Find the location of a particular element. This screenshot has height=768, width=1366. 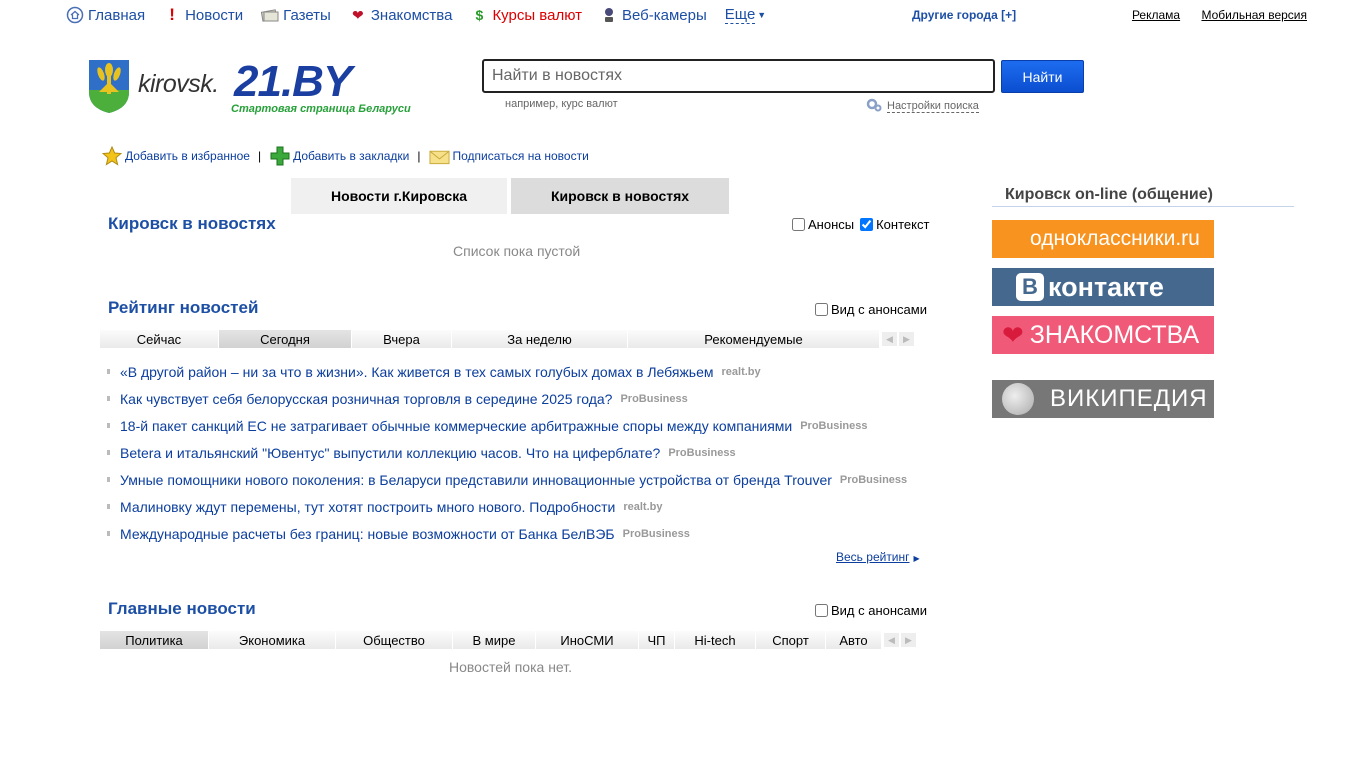

add-favorites-link: Добавить в избранное is located at coordinates (175, 155).